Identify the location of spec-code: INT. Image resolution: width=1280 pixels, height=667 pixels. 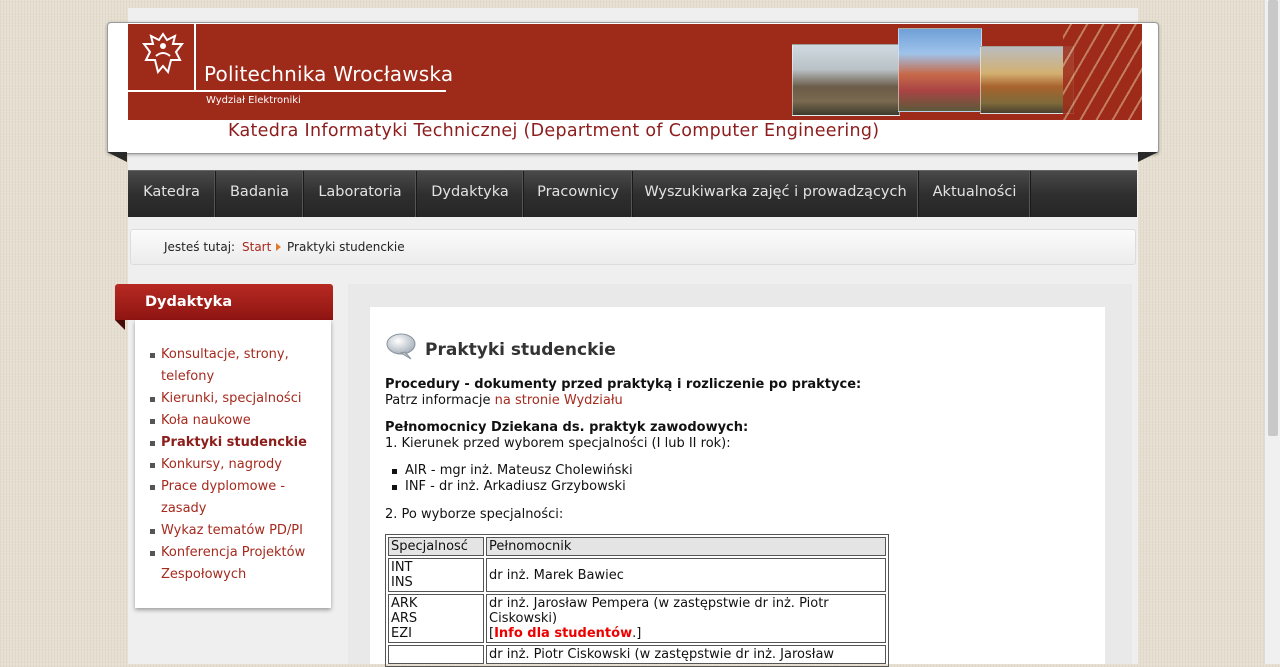
(402, 567).